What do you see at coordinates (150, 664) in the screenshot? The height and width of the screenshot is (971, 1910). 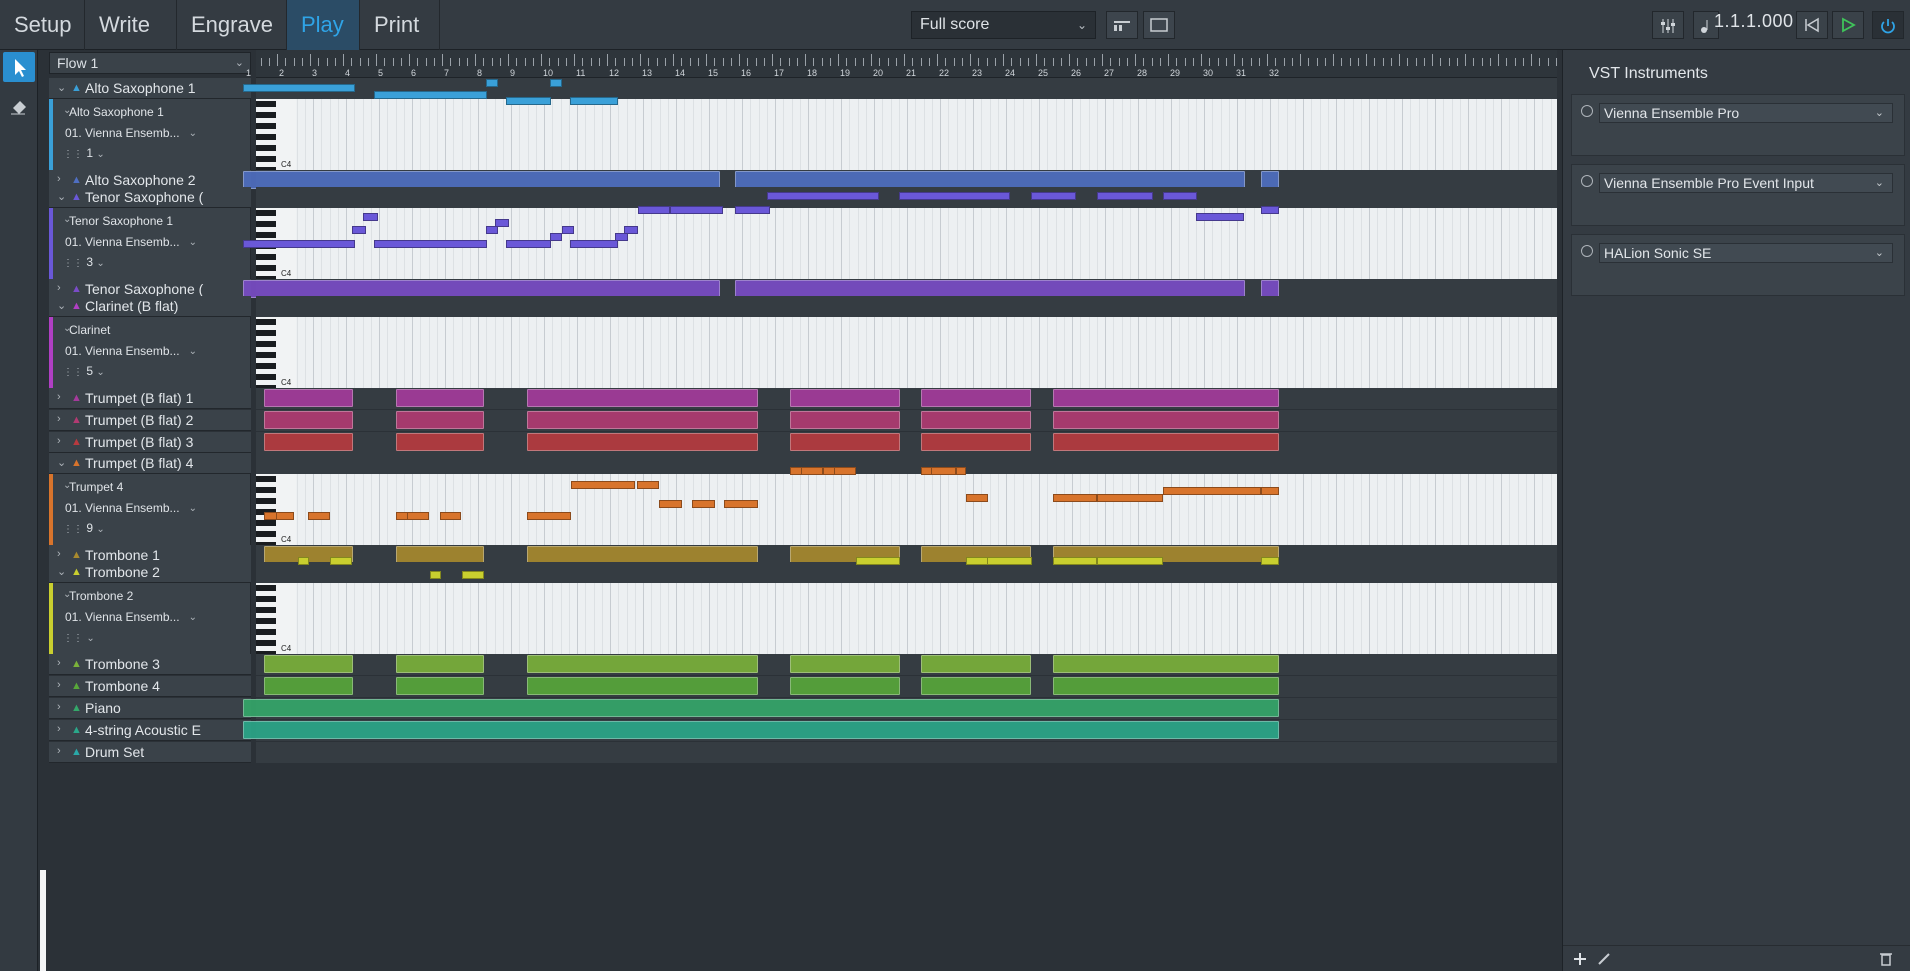 I see `track-header: › ▲ Trombone 3` at bounding box center [150, 664].